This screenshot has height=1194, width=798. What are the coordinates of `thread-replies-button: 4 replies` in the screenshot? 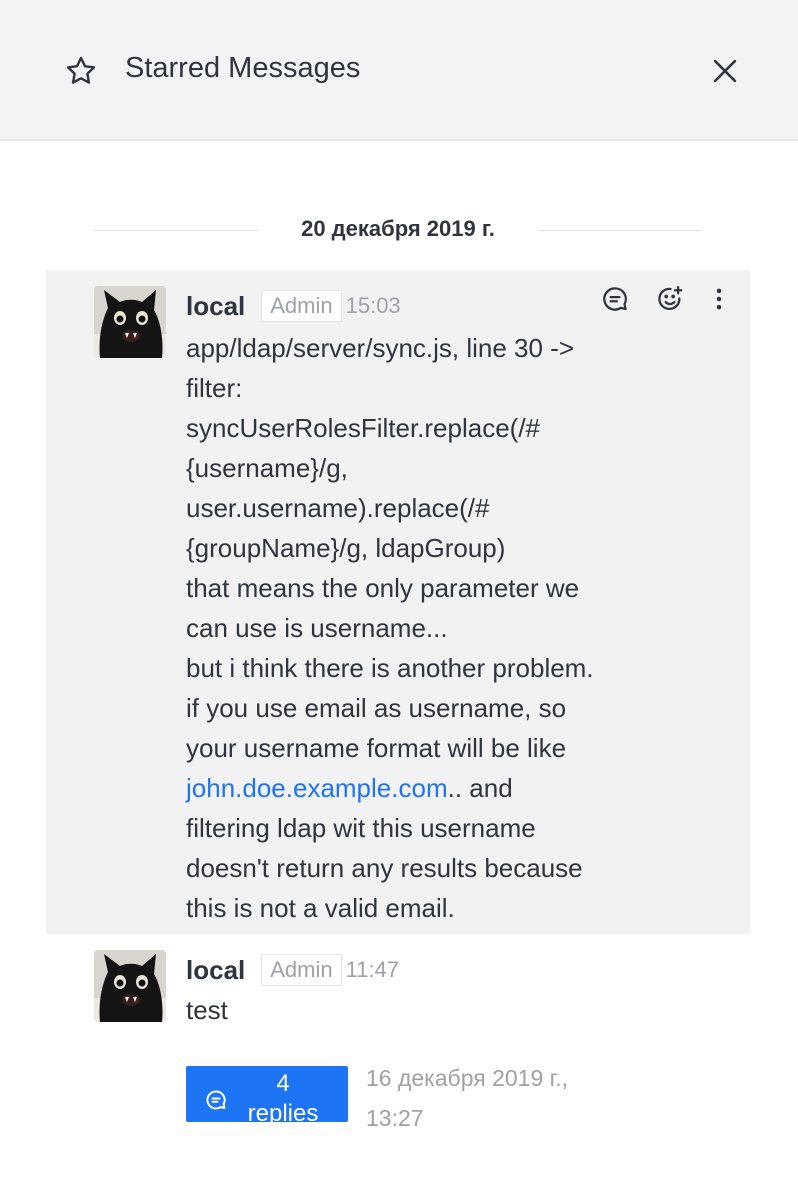 It's located at (267, 1094).